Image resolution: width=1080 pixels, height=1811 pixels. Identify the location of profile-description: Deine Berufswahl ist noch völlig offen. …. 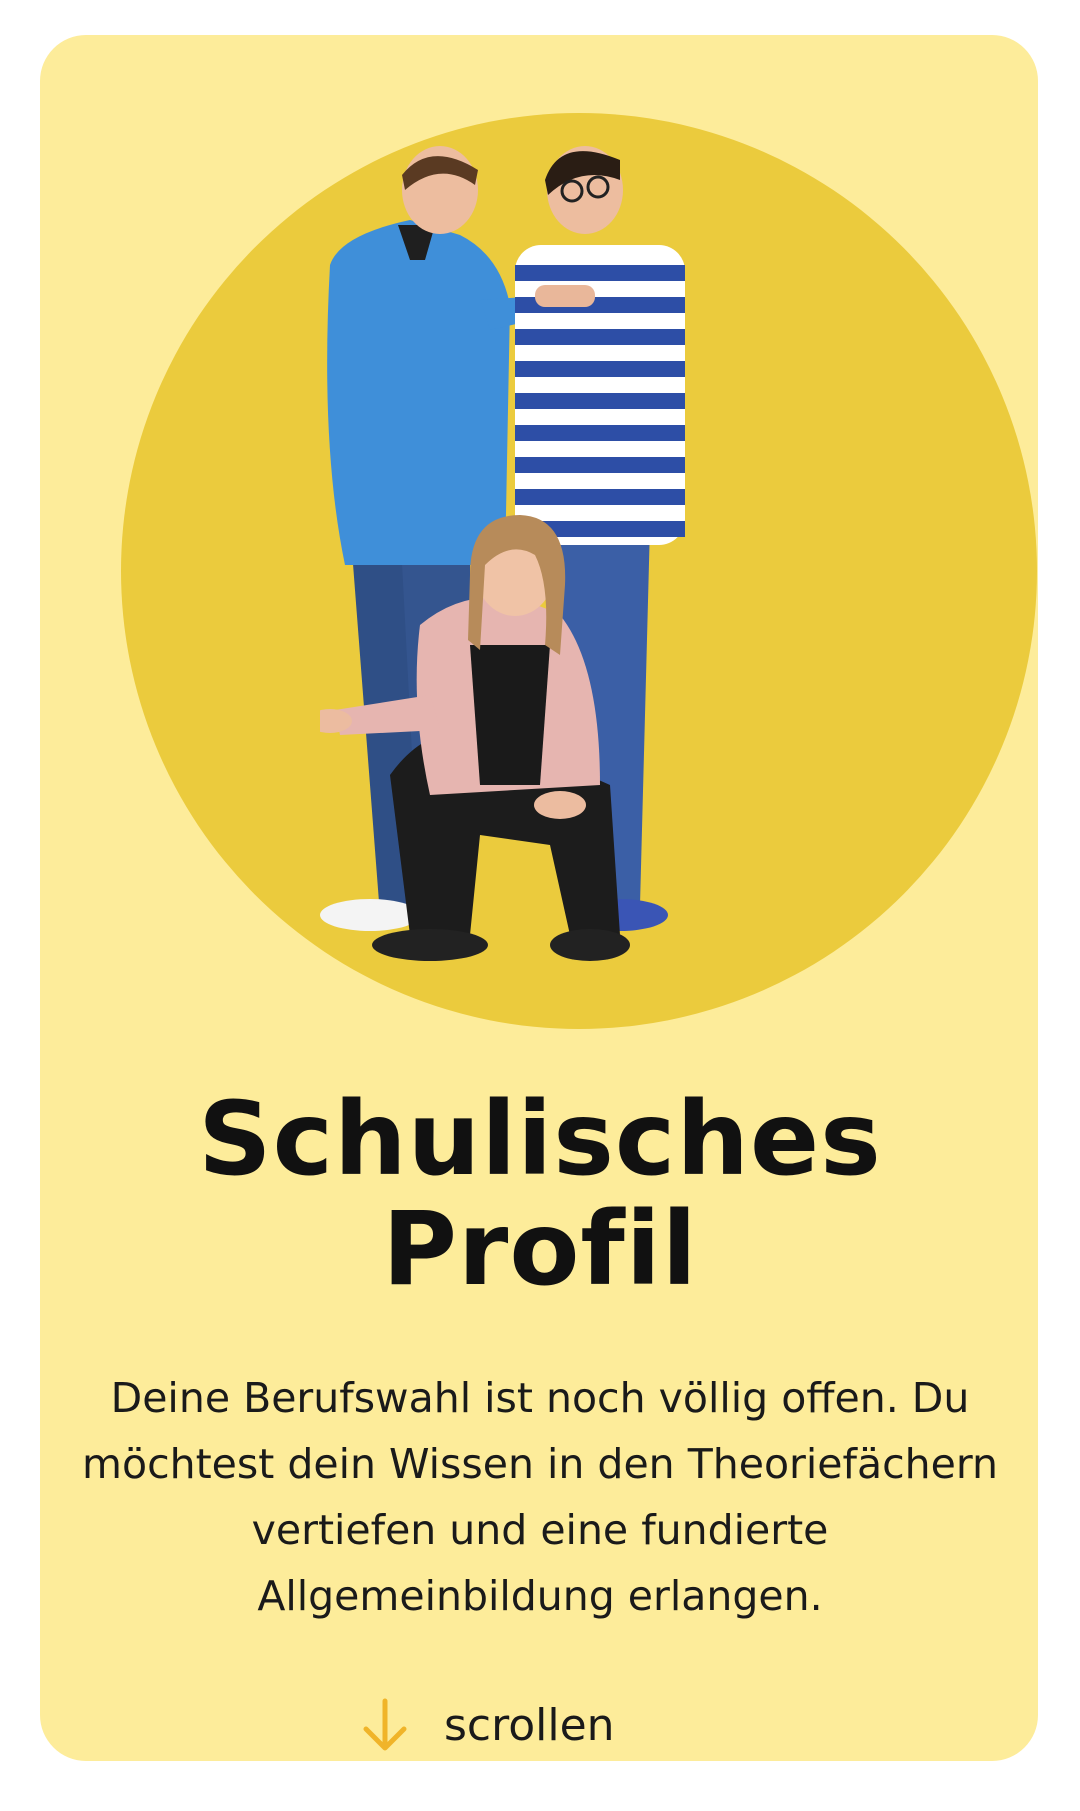
(540, 1497).